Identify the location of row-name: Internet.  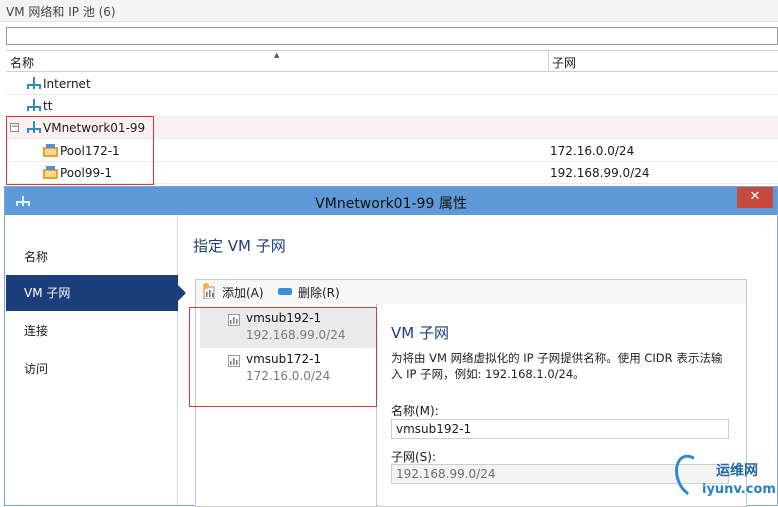
(67, 84).